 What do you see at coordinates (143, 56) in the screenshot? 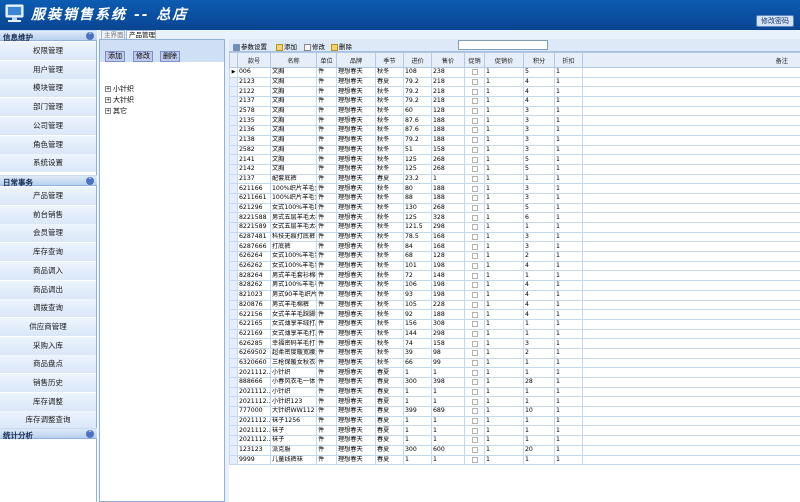
I see `edit-category-button: 修改` at bounding box center [143, 56].